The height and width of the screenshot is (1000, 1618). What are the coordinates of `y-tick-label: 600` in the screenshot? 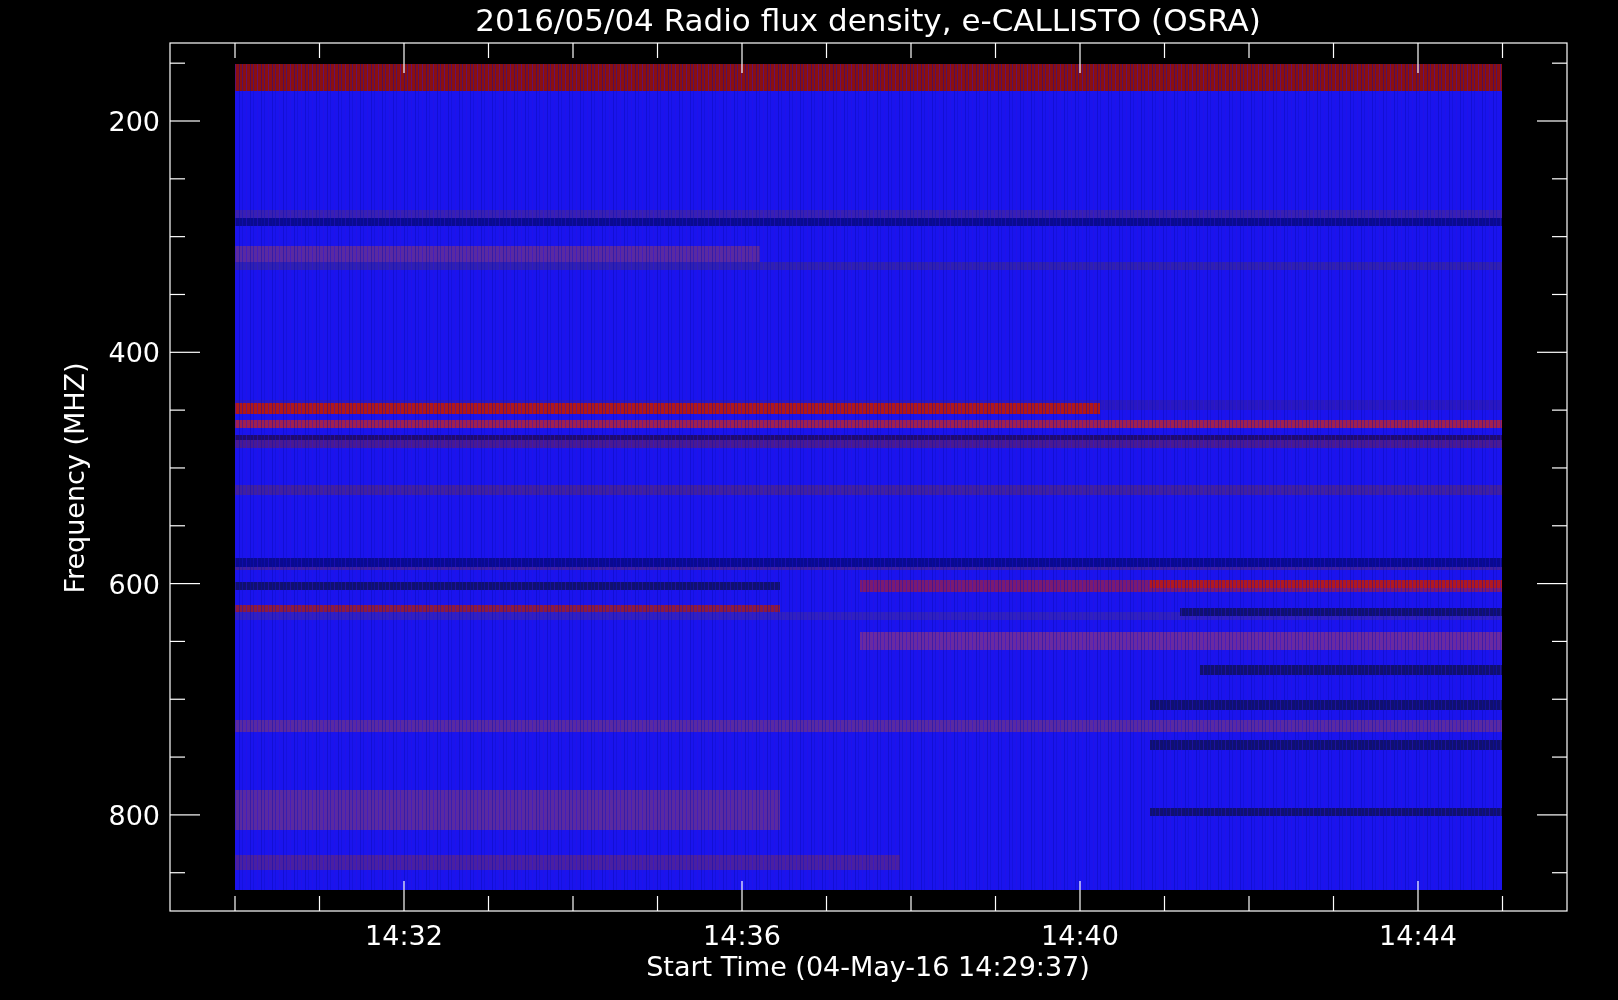 It's located at (134, 584).